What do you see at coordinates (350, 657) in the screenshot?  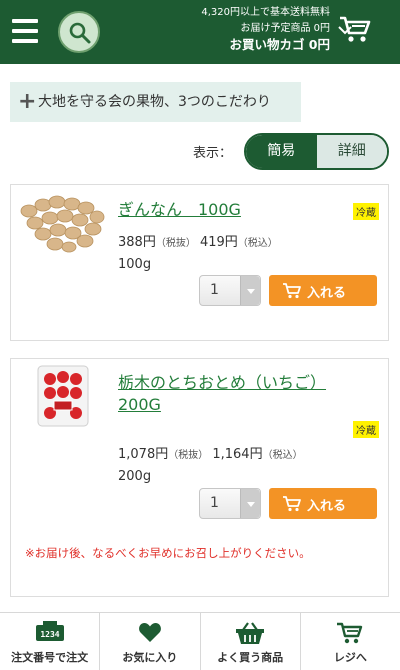 I see `nav-label: レジへ` at bounding box center [350, 657].